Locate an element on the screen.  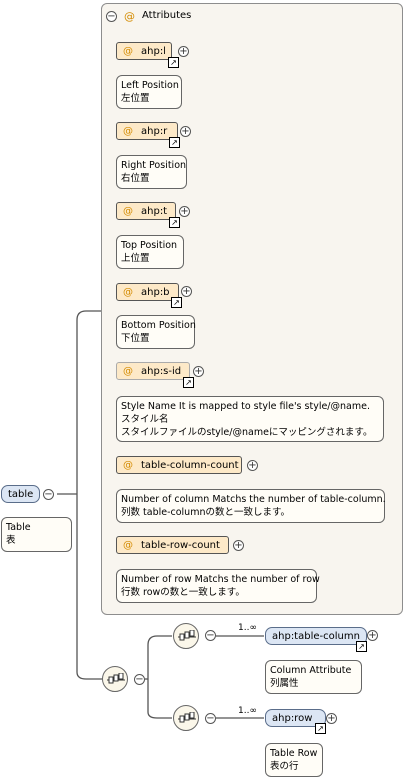
doc-ahp-l: Left Position 左位置 is located at coordinates (149, 92).